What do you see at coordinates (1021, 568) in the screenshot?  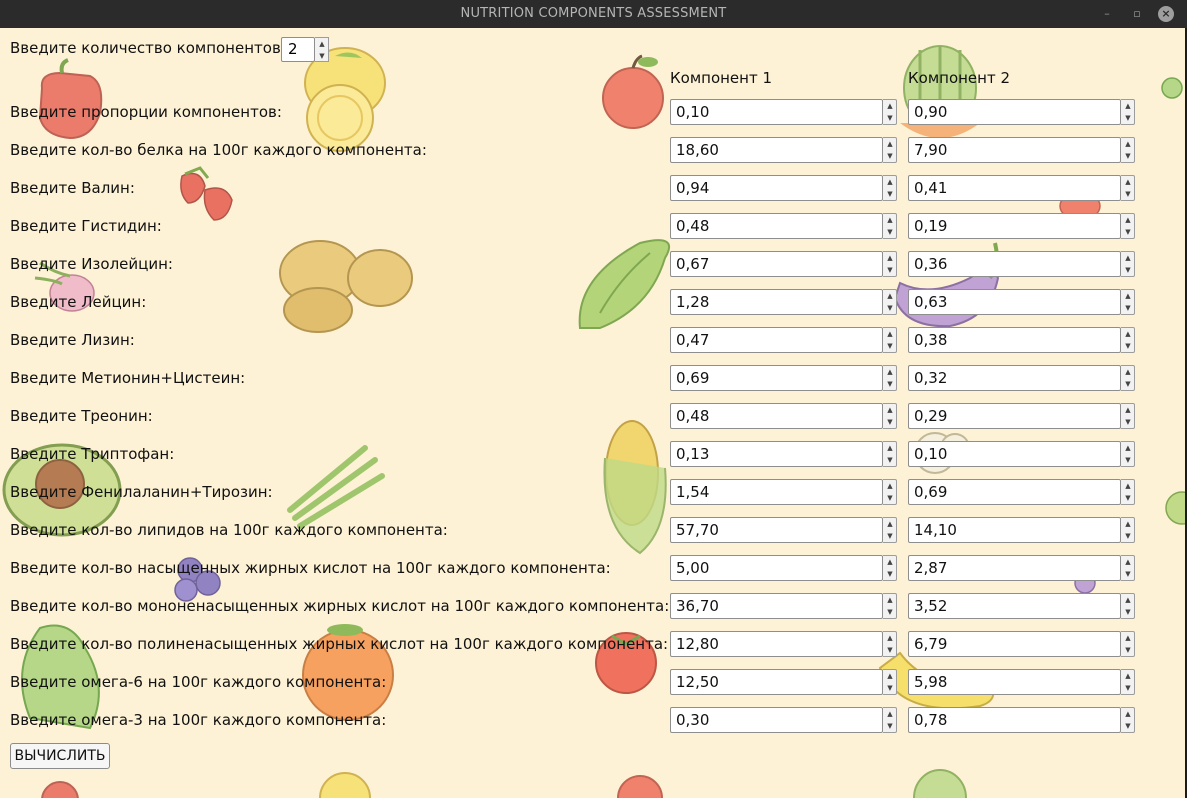 I see `component-2-spinbox: 2,87 ▲ ▼` at bounding box center [1021, 568].